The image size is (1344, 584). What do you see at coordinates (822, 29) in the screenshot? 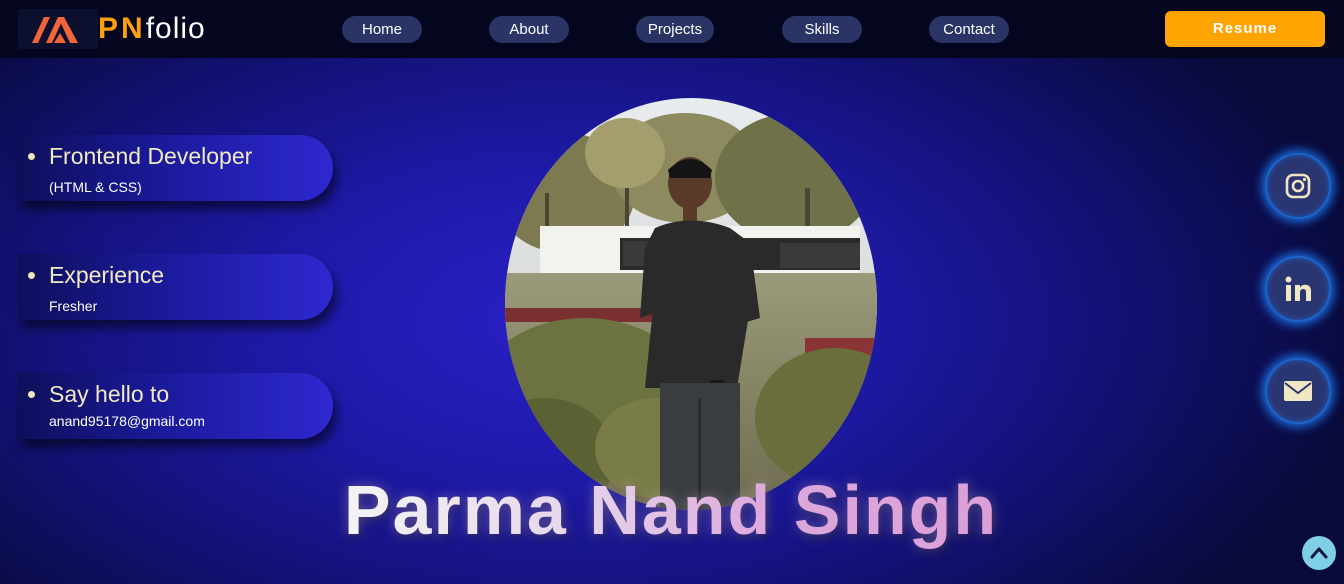
I see `nav-skills: Skills` at bounding box center [822, 29].